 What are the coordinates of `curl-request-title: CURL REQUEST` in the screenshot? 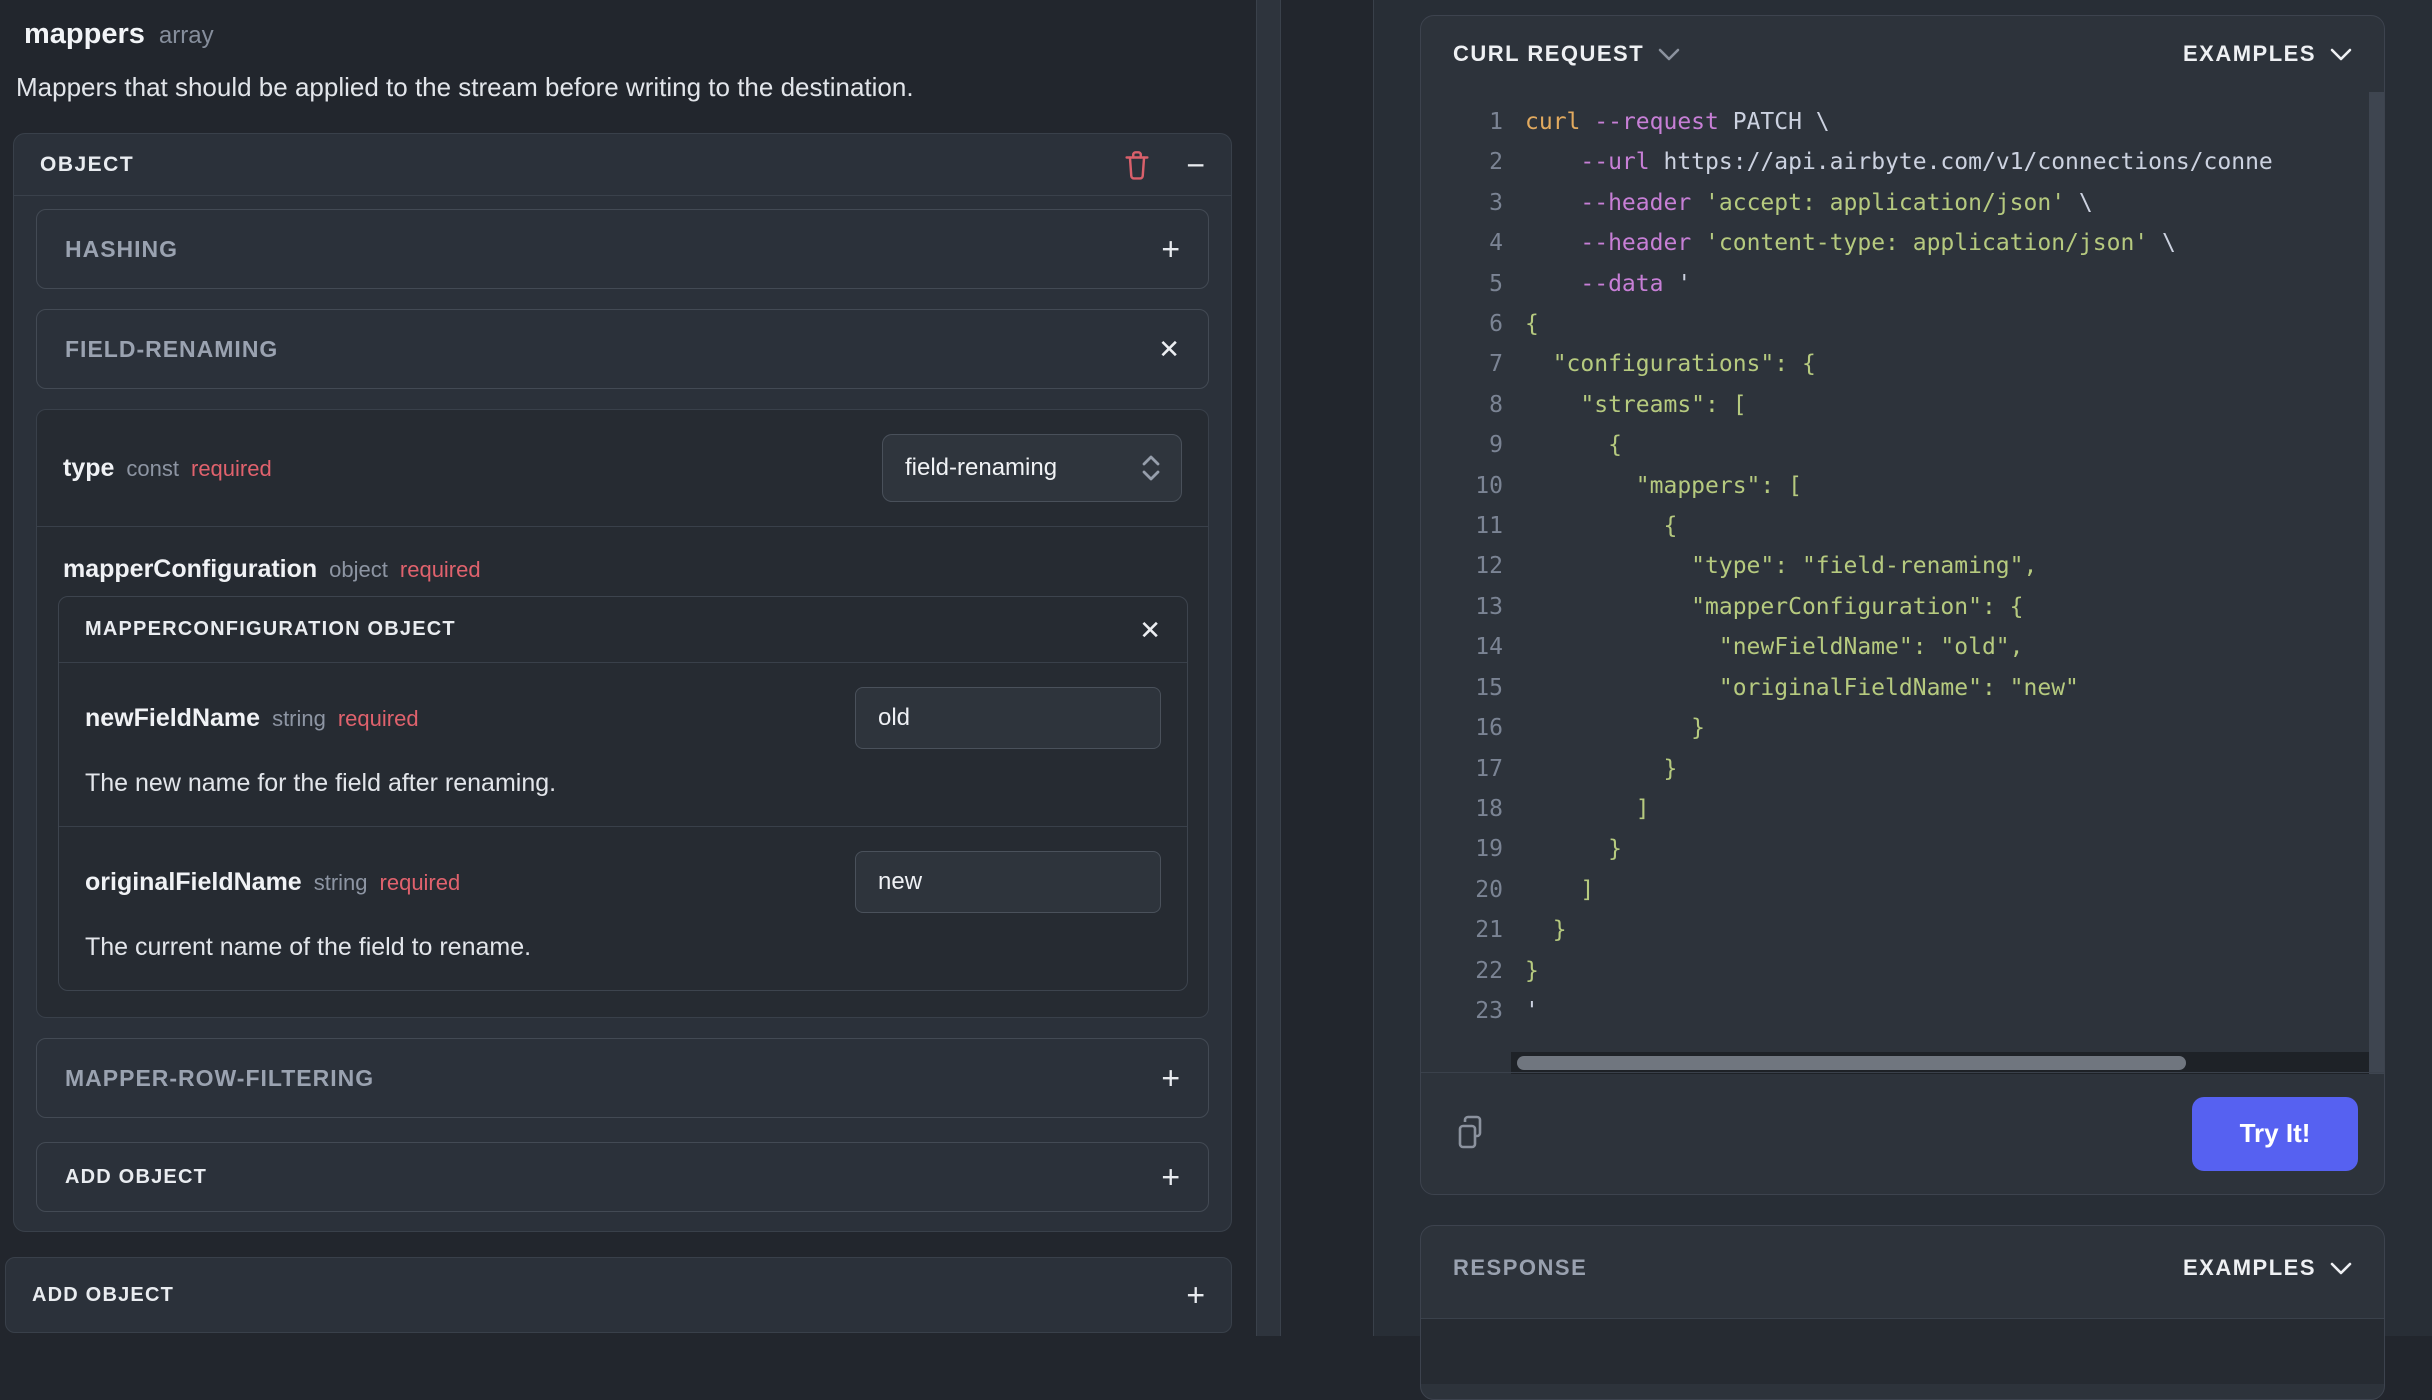 It's located at (1549, 53).